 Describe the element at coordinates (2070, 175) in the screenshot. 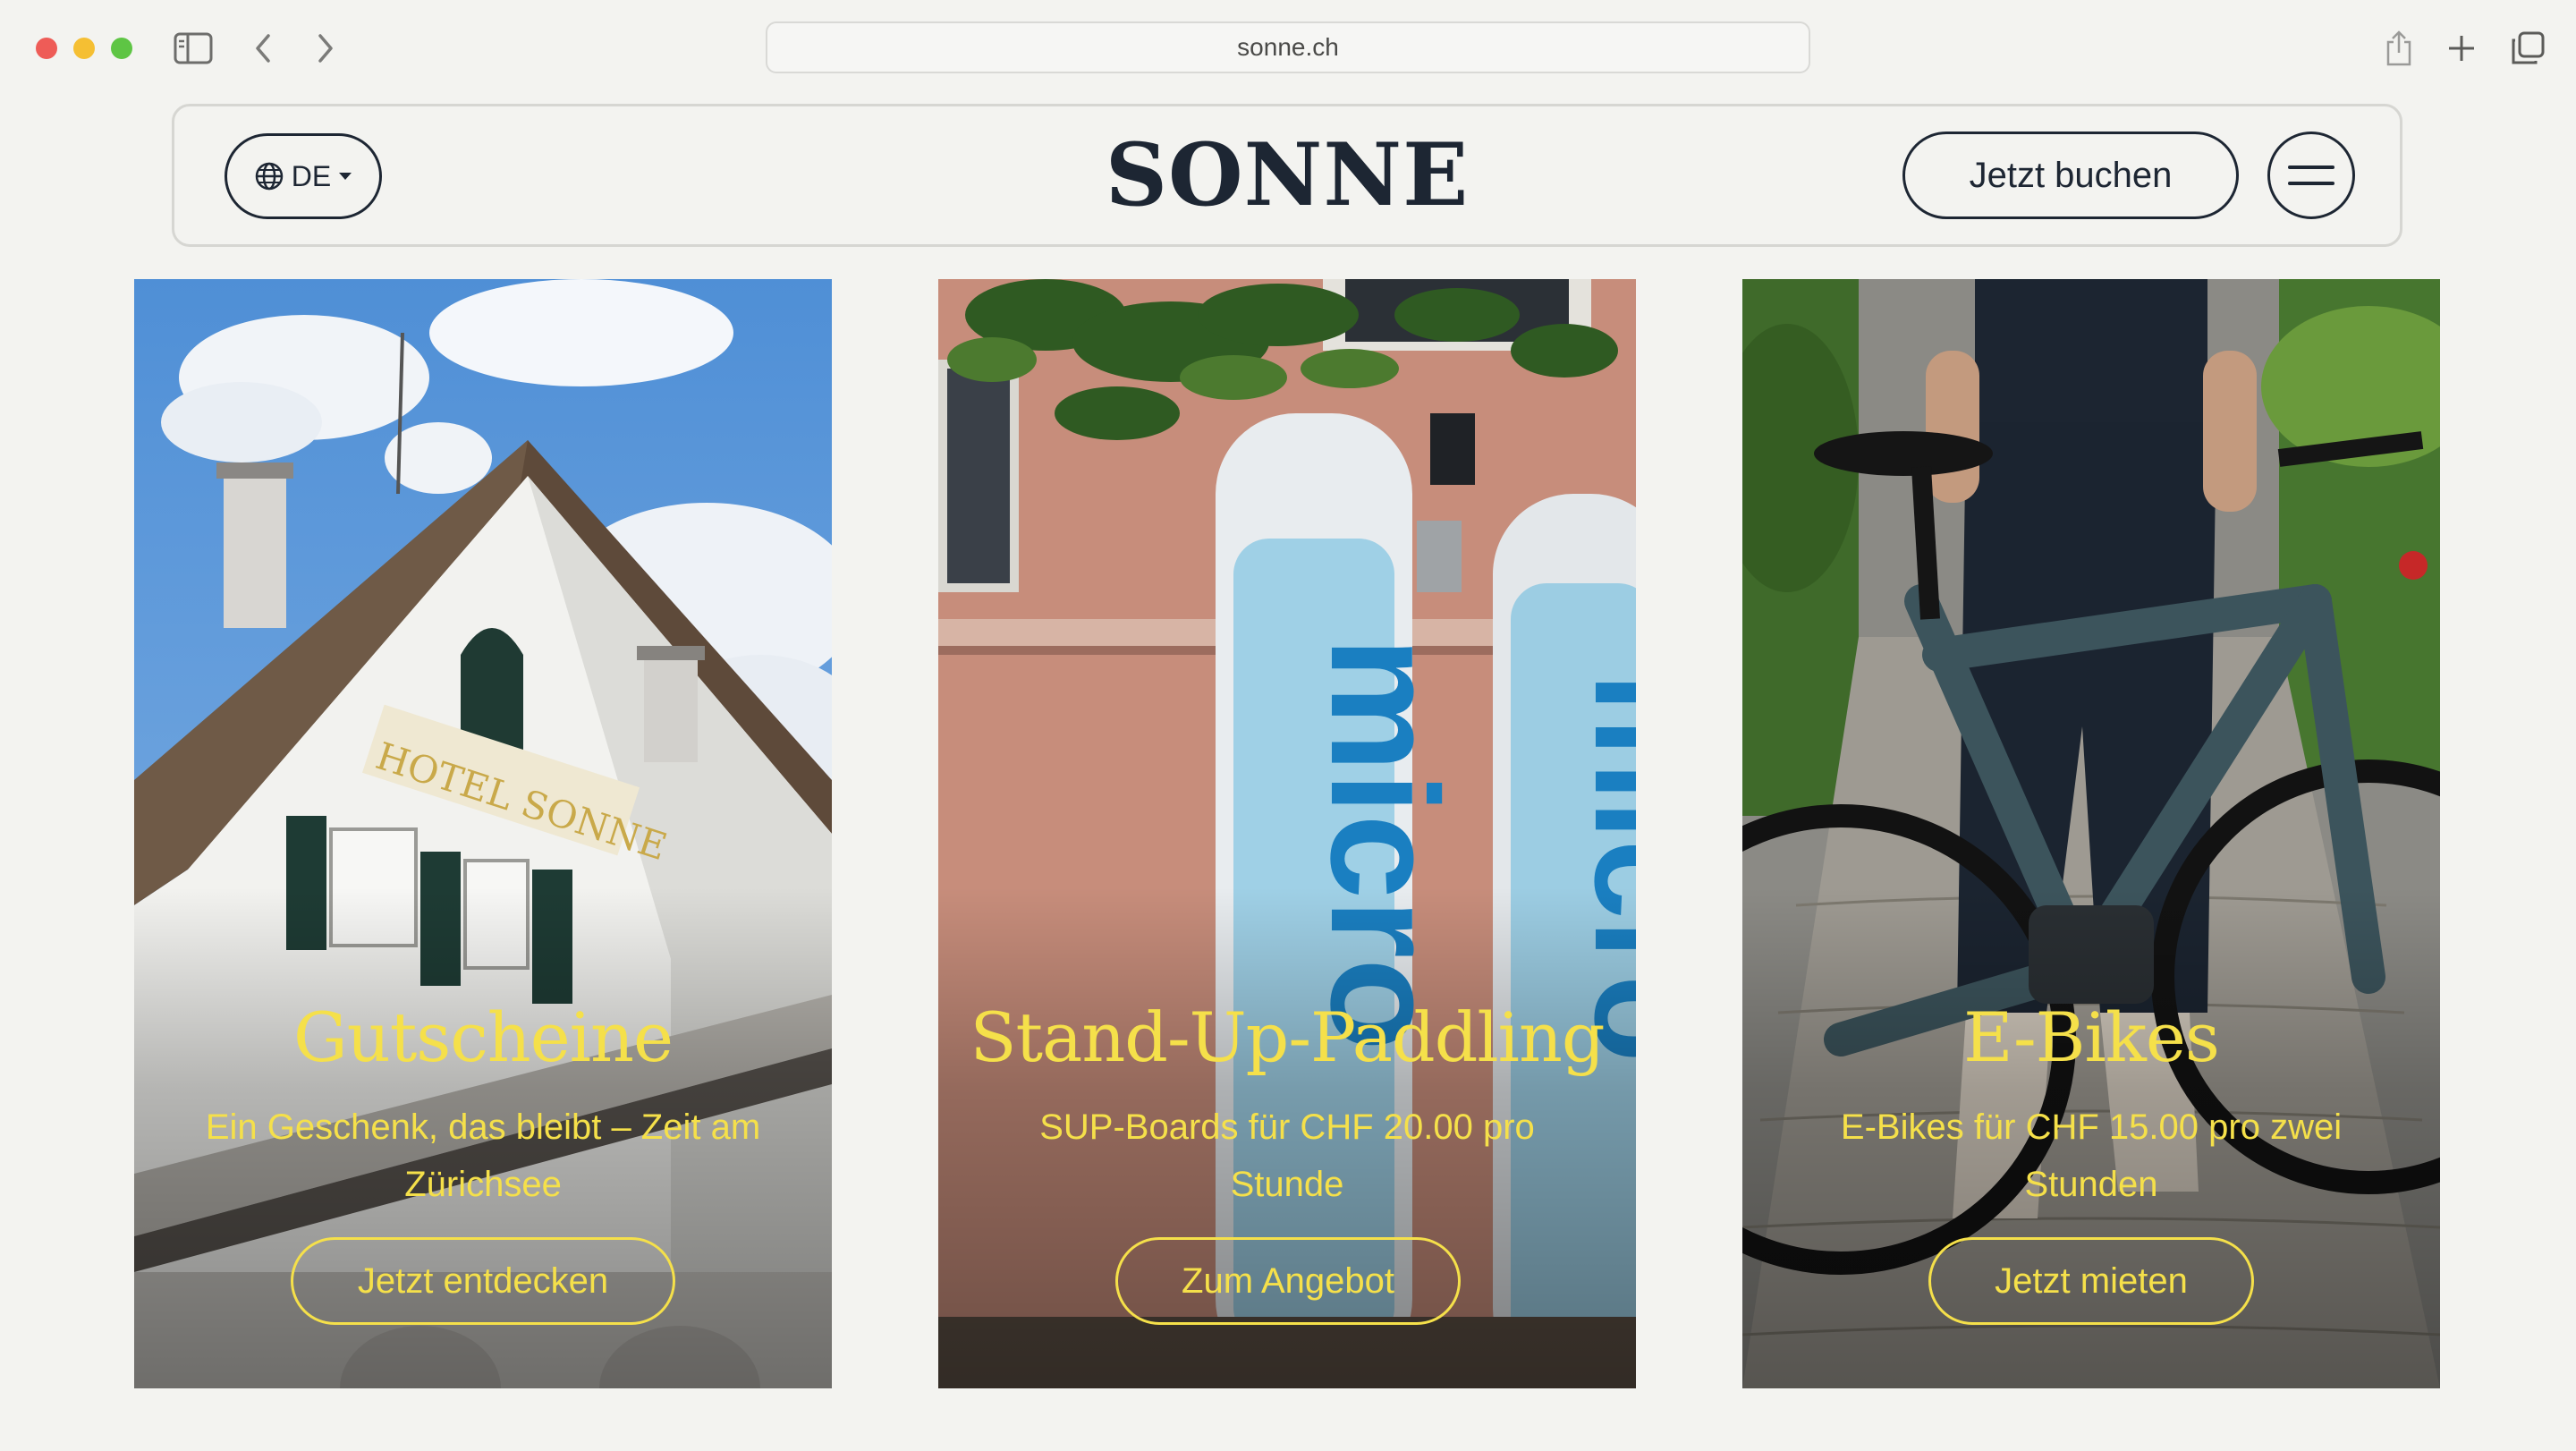

I see `book-now-button: Jetzt buchen` at that location.